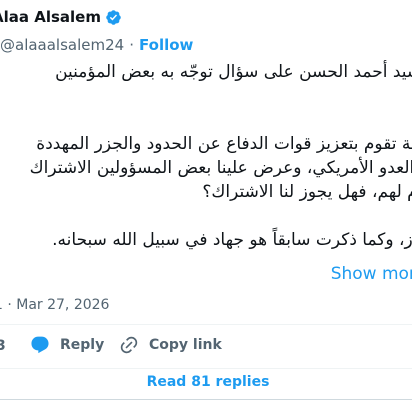 The width and height of the screenshot is (412, 412). Describe the element at coordinates (307, 192) in the screenshot. I see `tweet-line: مام لهم، فهل يجوز لنا الاشتراك؟` at that location.